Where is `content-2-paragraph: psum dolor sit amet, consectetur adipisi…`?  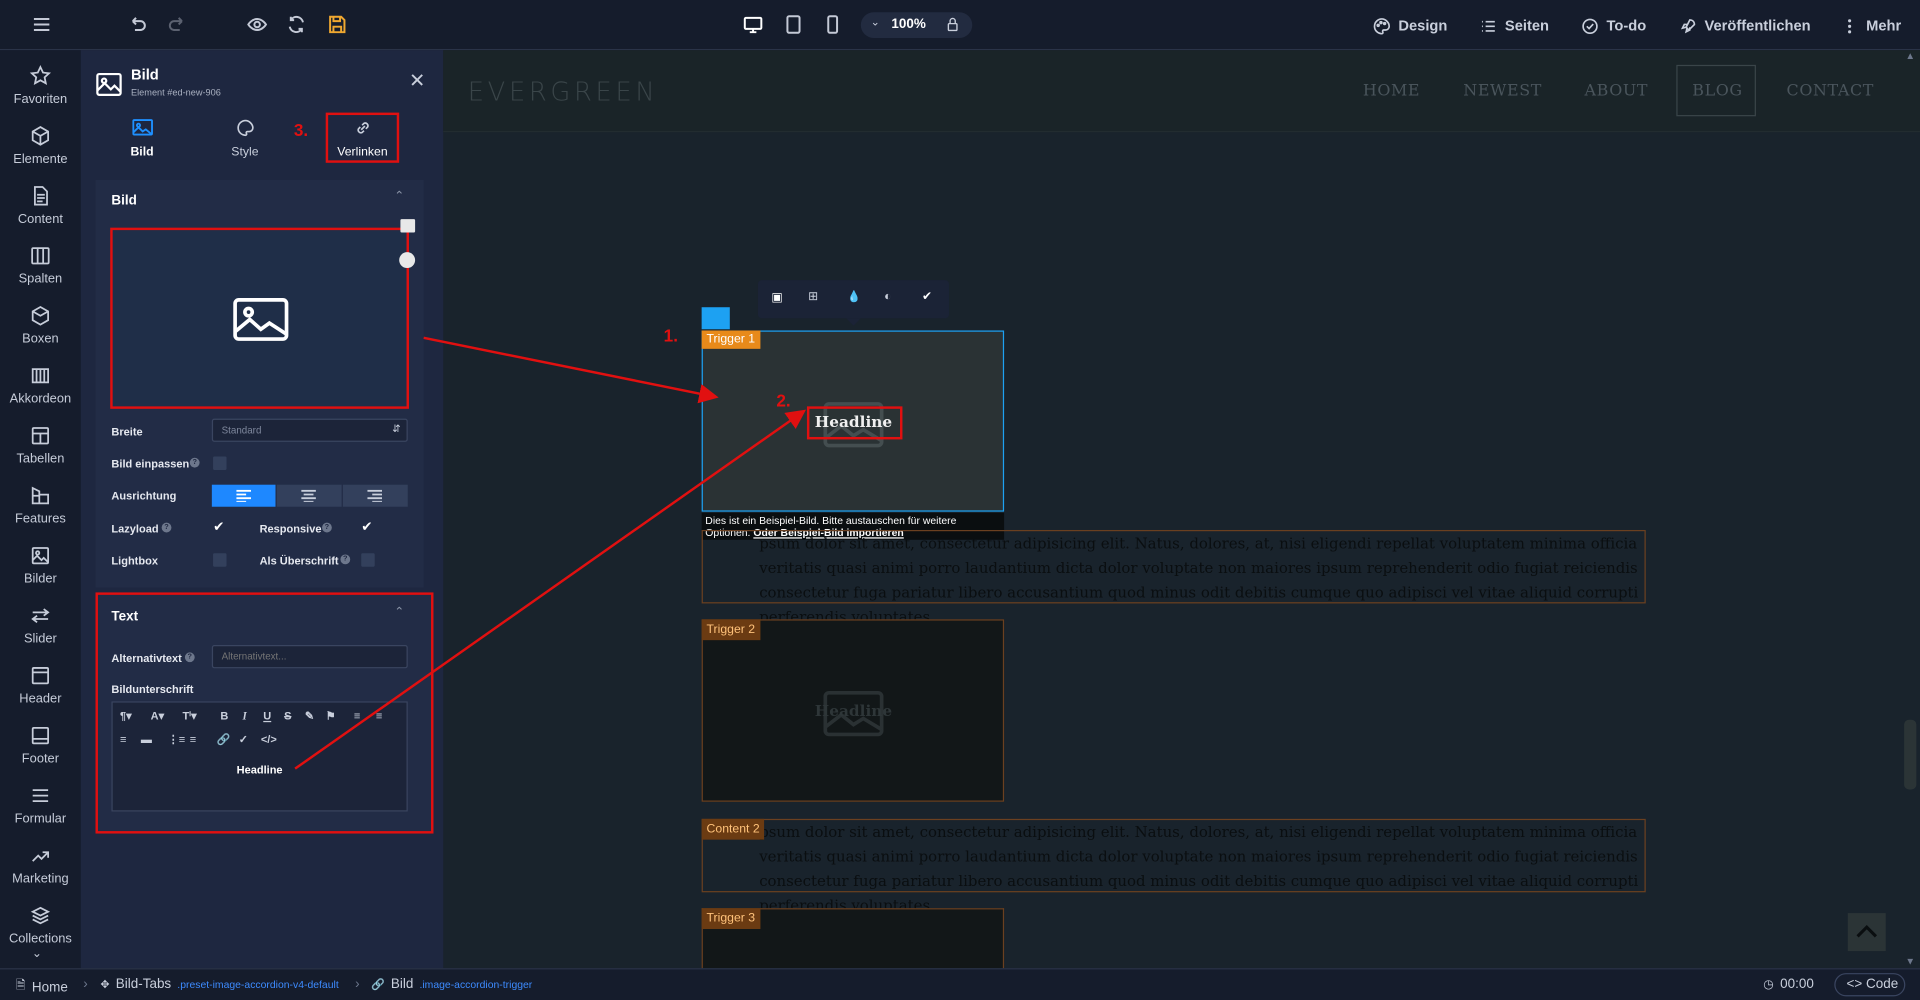
content-2-paragraph: psum dolor sit amet, consectetur adipisi… is located at coordinates (1173, 866).